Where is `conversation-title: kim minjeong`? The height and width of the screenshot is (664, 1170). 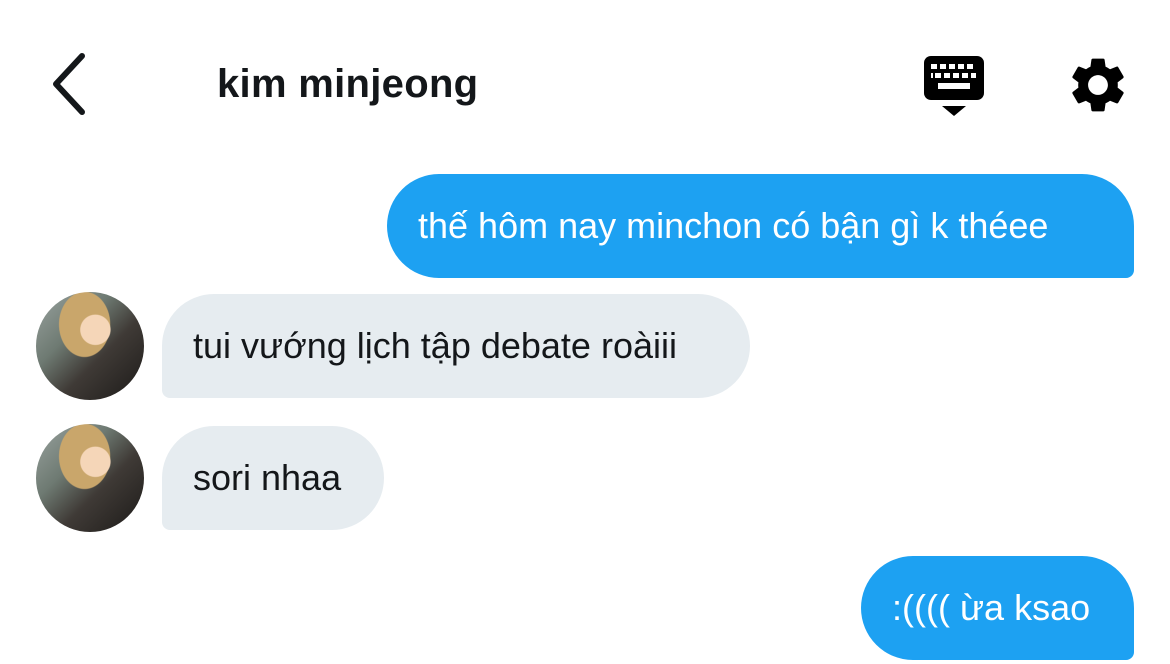
conversation-title: kim minjeong is located at coordinates (348, 84).